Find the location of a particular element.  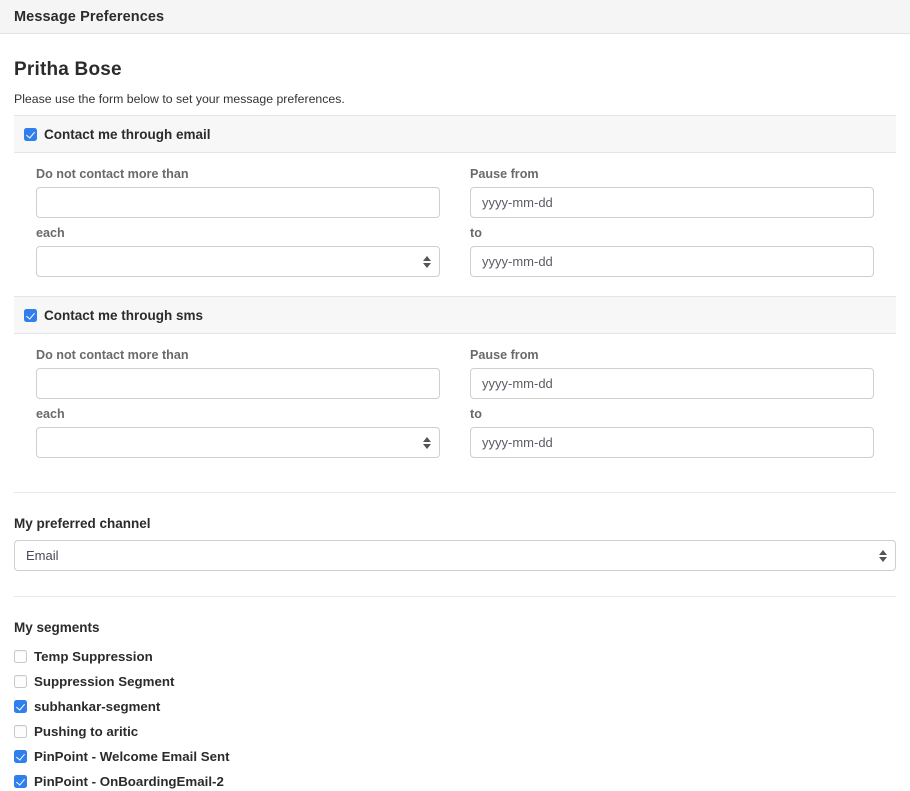

preferred-channel-label: My preferred channel is located at coordinates (82, 523).